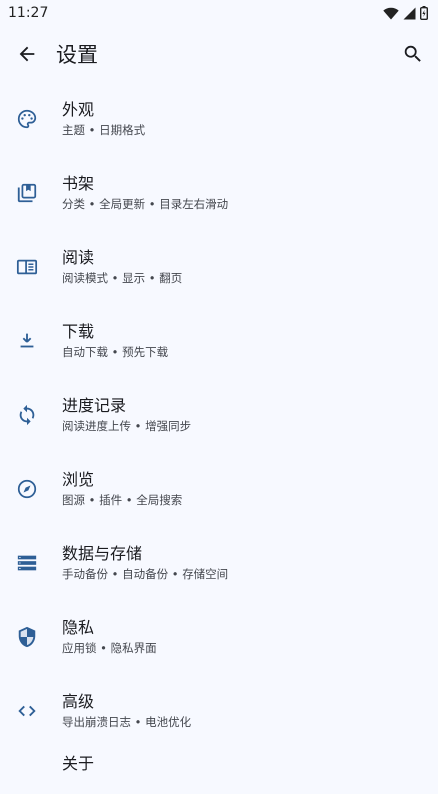 The height and width of the screenshot is (794, 438). What do you see at coordinates (115, 352) in the screenshot?
I see `item-subtitle: 自动下载 • 预先下载` at bounding box center [115, 352].